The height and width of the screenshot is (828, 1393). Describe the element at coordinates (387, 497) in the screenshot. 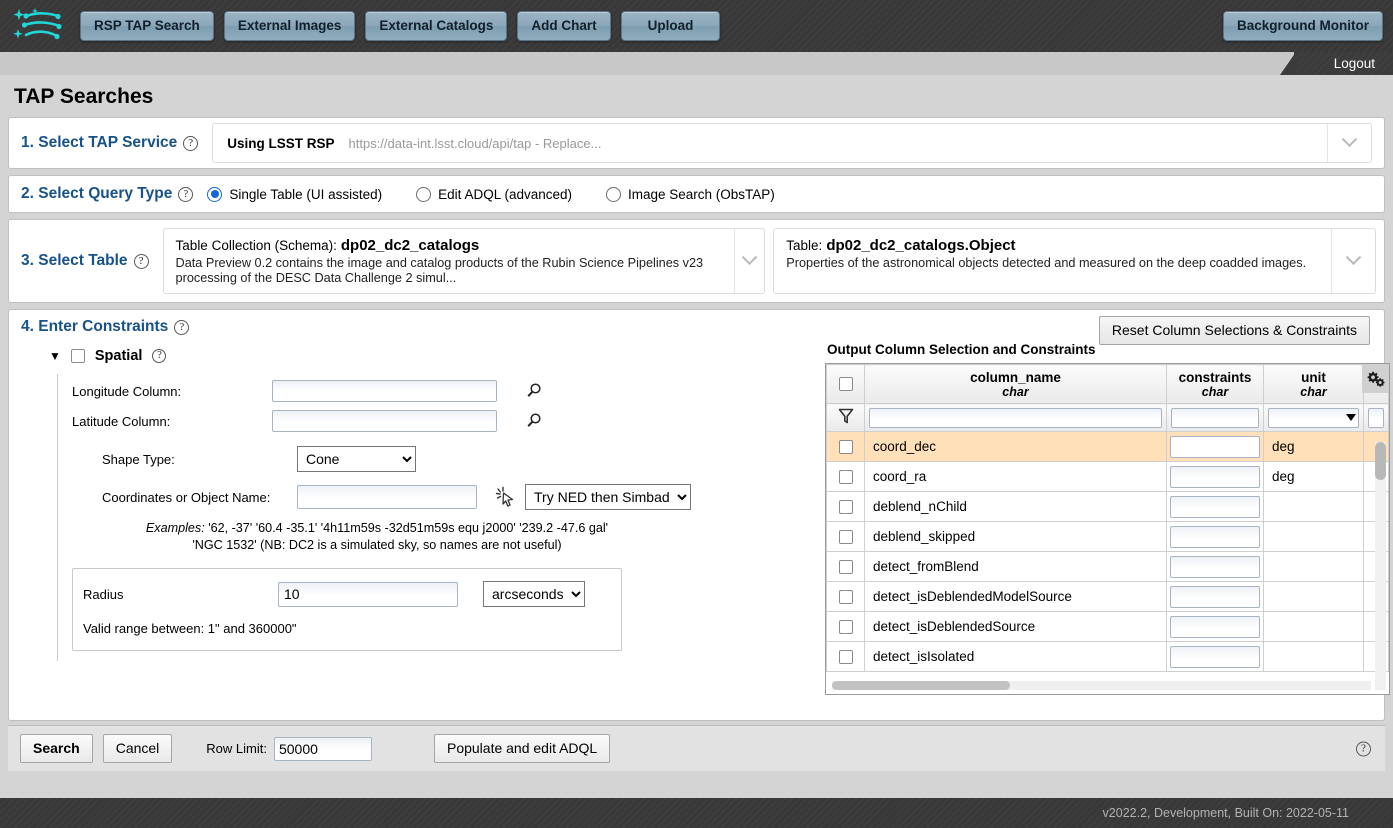

I see `coordinates-input` at that location.